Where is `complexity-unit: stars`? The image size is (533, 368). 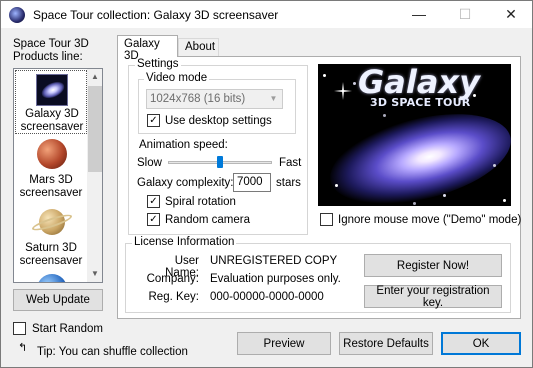
complexity-unit: stars is located at coordinates (288, 183).